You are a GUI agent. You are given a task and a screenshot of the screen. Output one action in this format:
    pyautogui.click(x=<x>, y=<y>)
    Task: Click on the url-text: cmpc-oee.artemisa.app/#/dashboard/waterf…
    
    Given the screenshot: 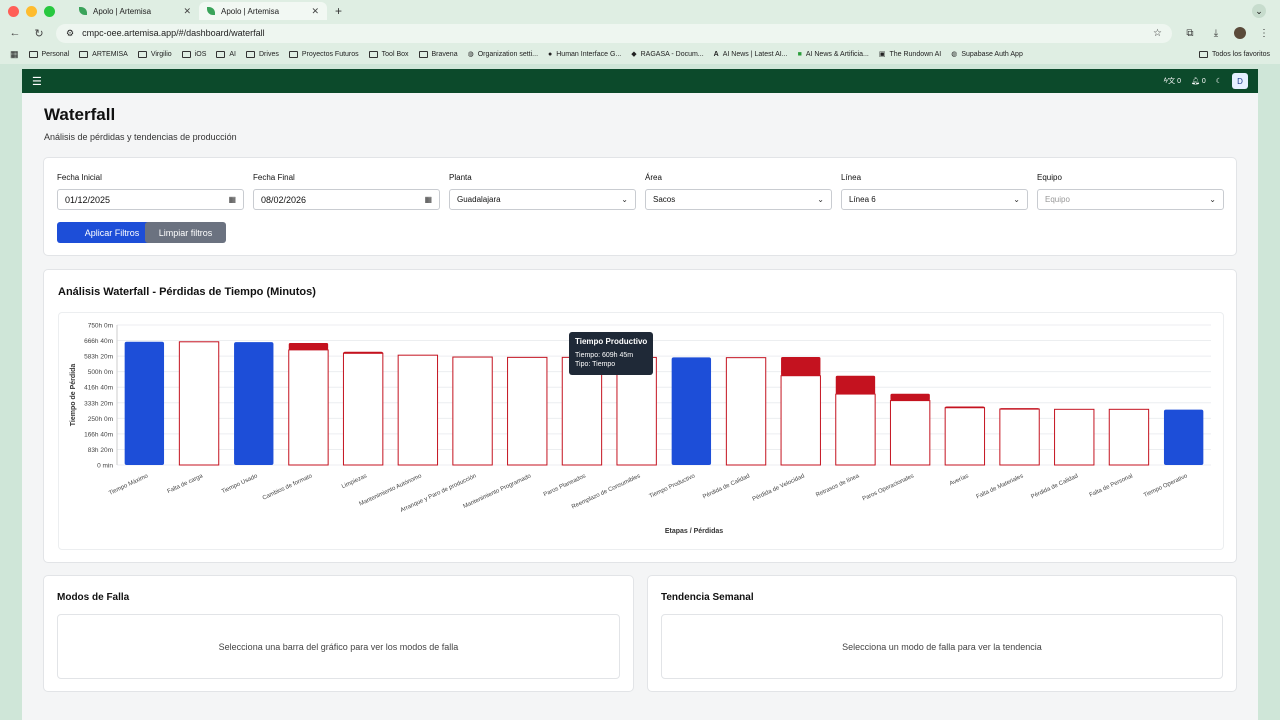 What is the action you would take?
    pyautogui.click(x=173, y=33)
    